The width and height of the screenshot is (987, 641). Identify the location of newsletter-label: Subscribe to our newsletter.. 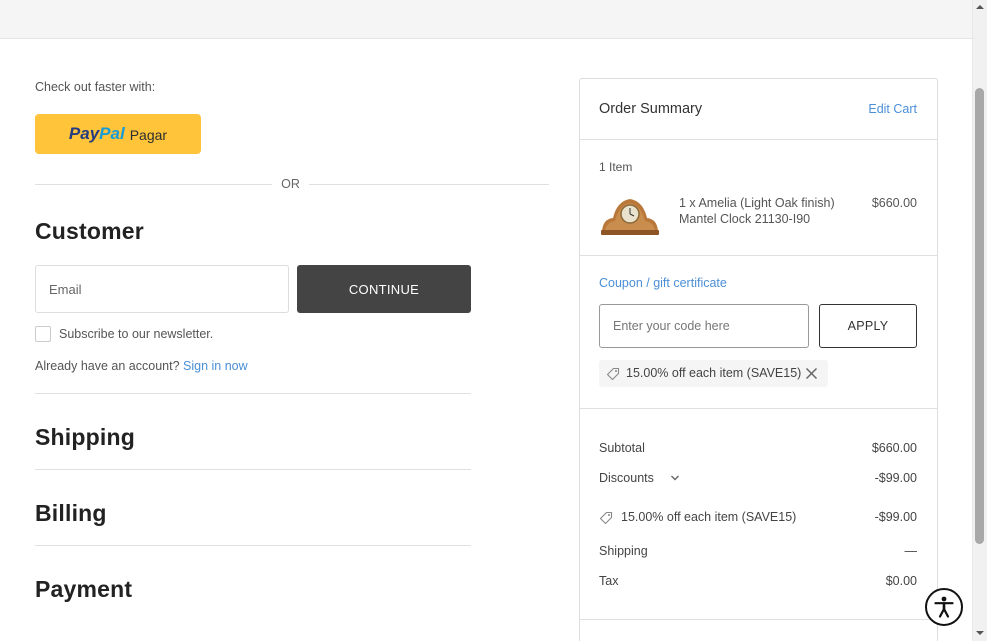
(136, 334).